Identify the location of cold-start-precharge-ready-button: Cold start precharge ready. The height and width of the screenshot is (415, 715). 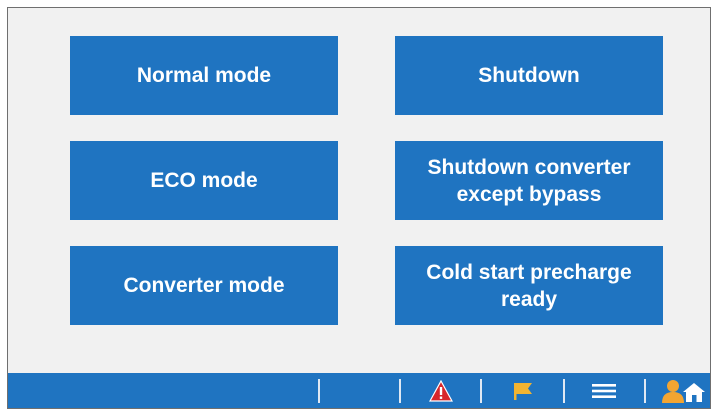
(529, 285).